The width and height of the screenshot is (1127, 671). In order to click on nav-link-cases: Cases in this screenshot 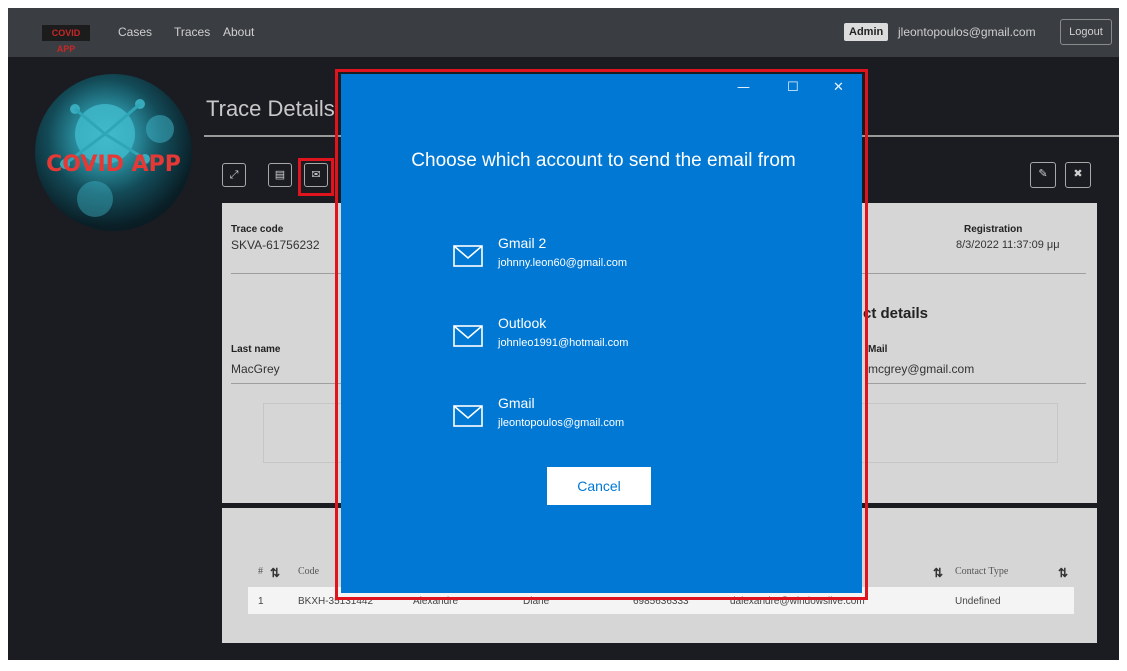, I will do `click(135, 32)`.